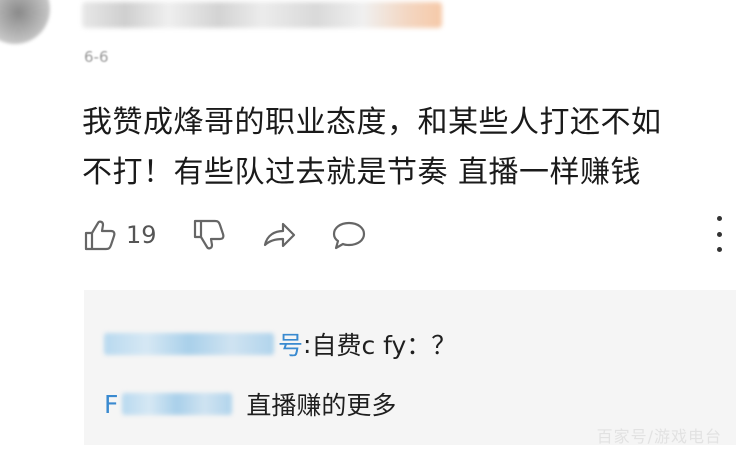 This screenshot has height=453, width=736. What do you see at coordinates (372, 122) in the screenshot?
I see `comment-line-1: 我赞成烽哥的职业态度，和某些人打还不如` at bounding box center [372, 122].